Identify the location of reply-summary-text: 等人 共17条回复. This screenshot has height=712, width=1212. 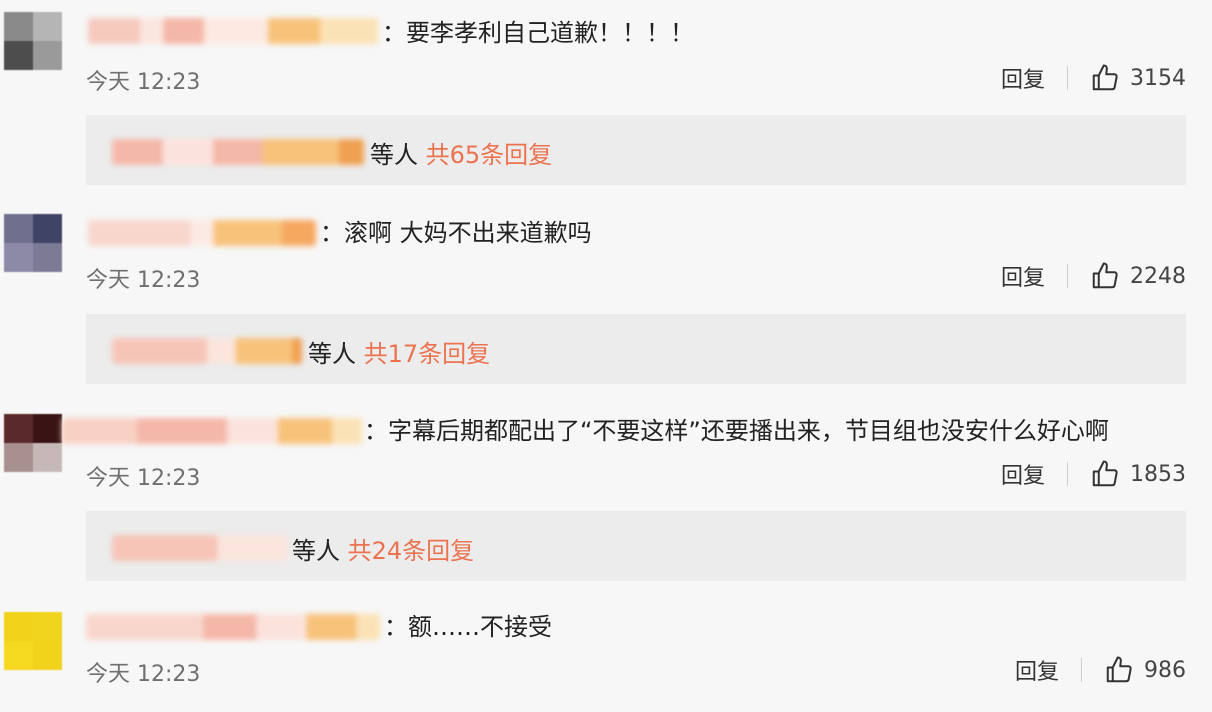
(399, 351).